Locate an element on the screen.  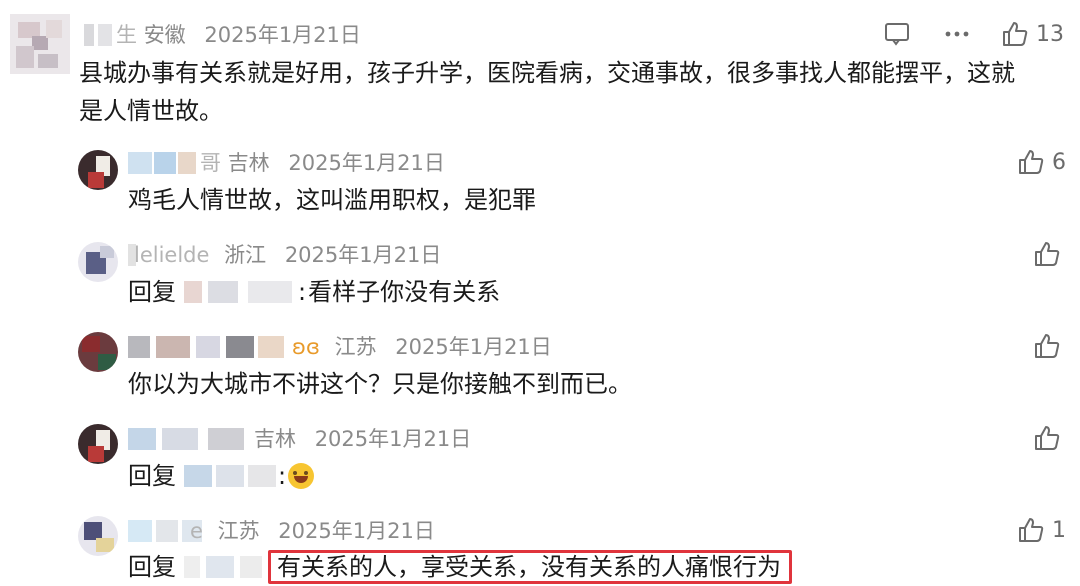
reply-text: 回复 lelielde: is located at coordinates (221, 476).